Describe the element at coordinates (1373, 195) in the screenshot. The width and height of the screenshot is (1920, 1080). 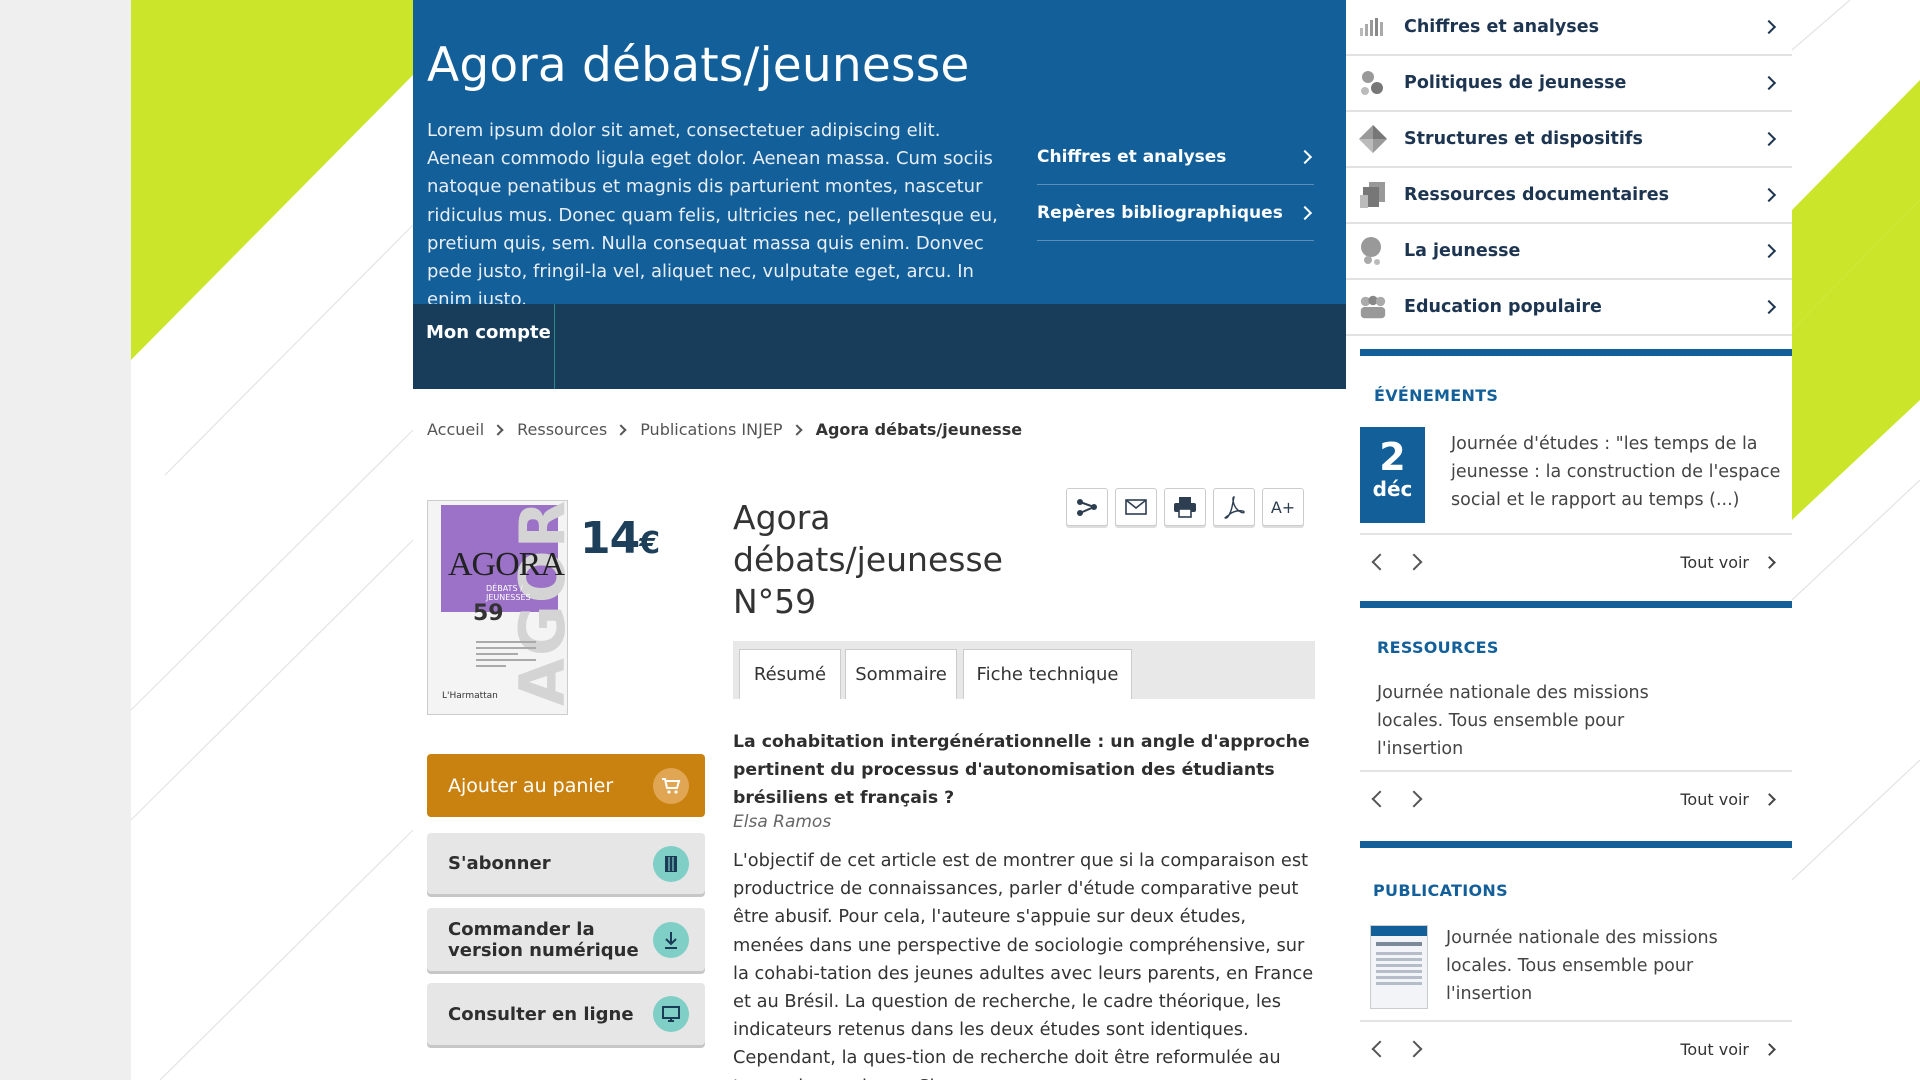
I see `documents-icon` at that location.